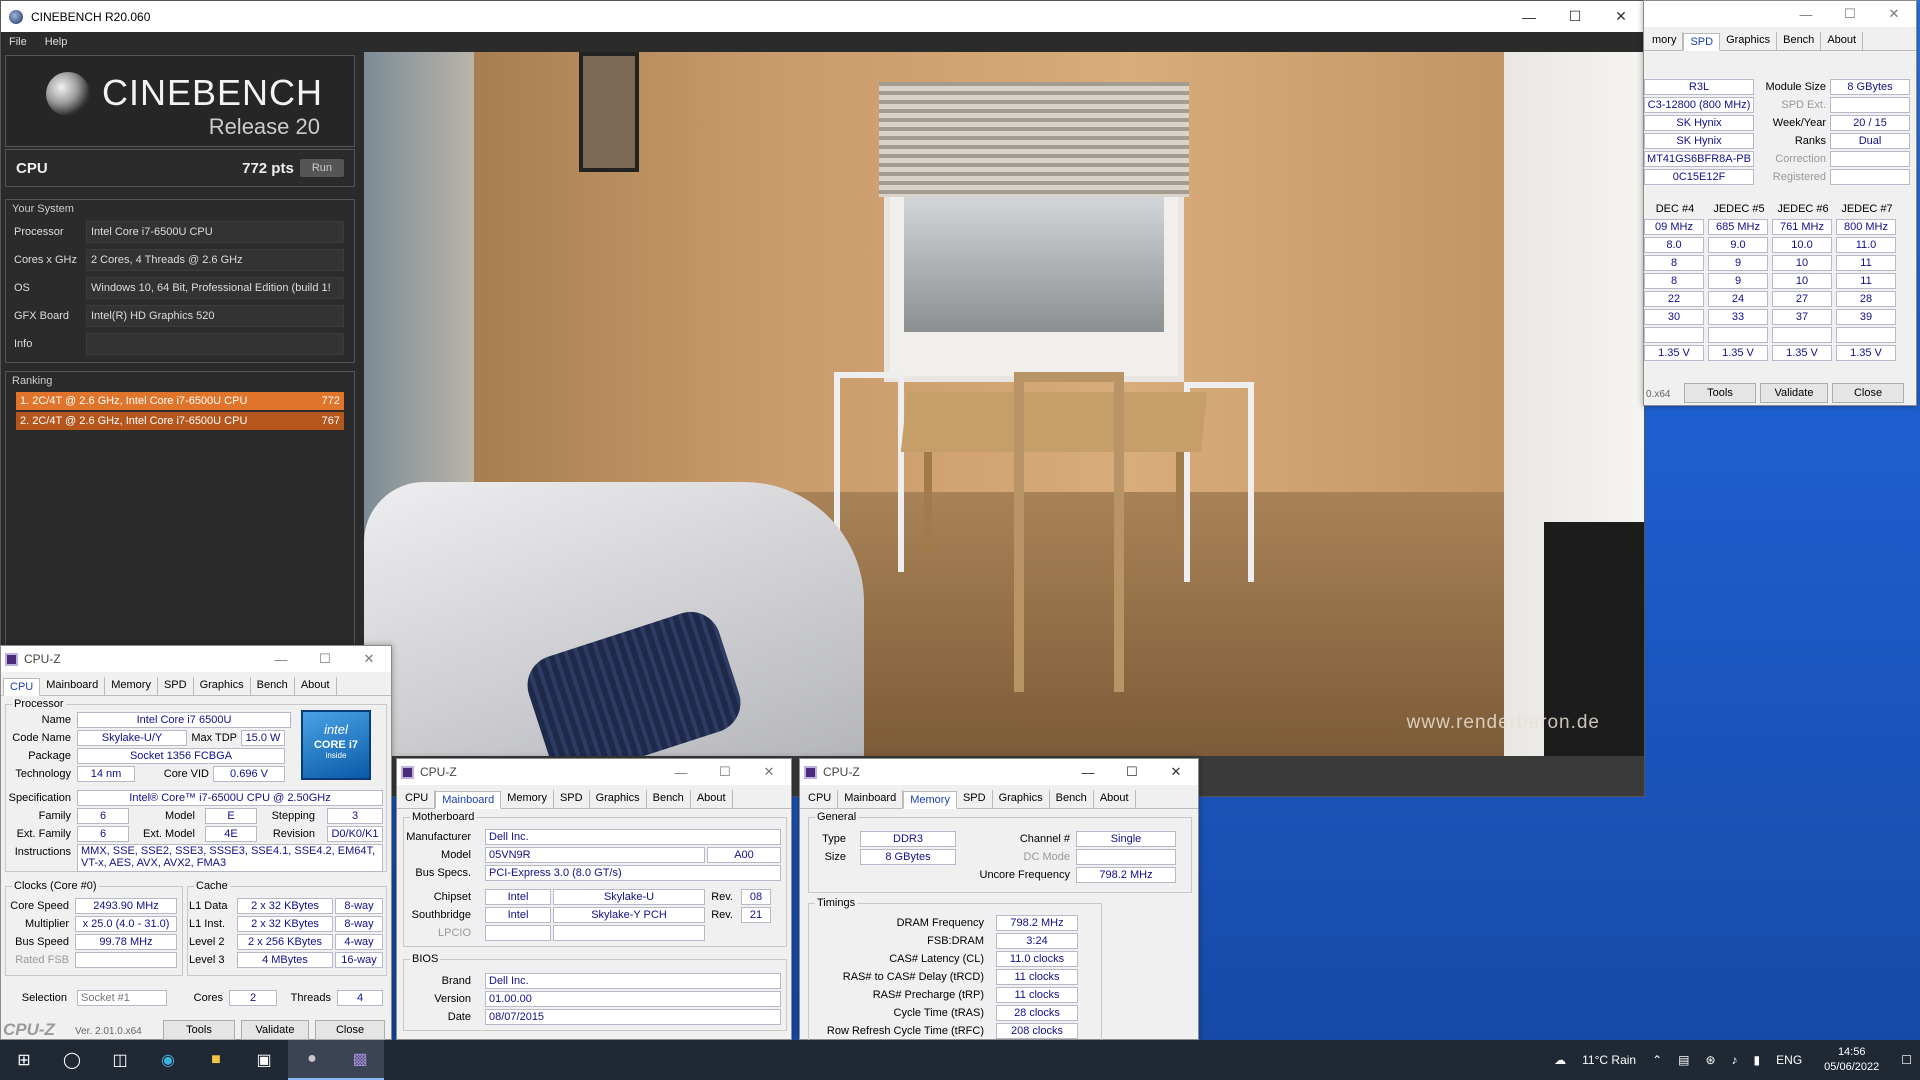  I want to click on clock: 14:56 05/06/2022, so click(1851, 1060).